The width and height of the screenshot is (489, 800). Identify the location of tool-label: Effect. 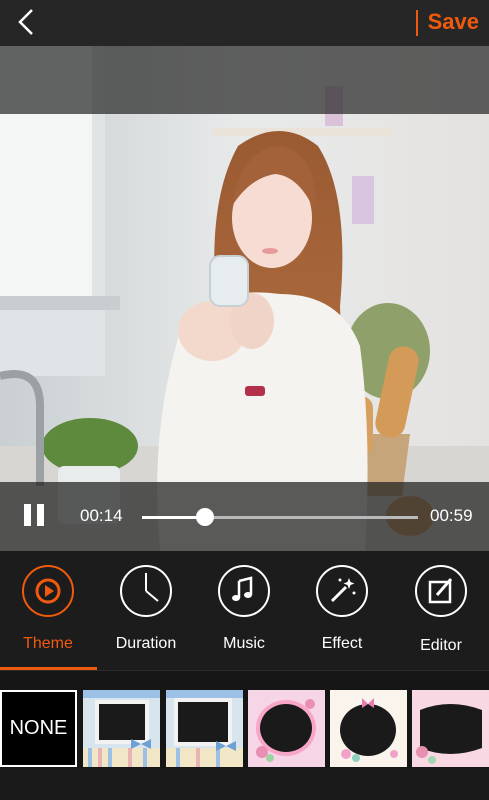
(342, 643).